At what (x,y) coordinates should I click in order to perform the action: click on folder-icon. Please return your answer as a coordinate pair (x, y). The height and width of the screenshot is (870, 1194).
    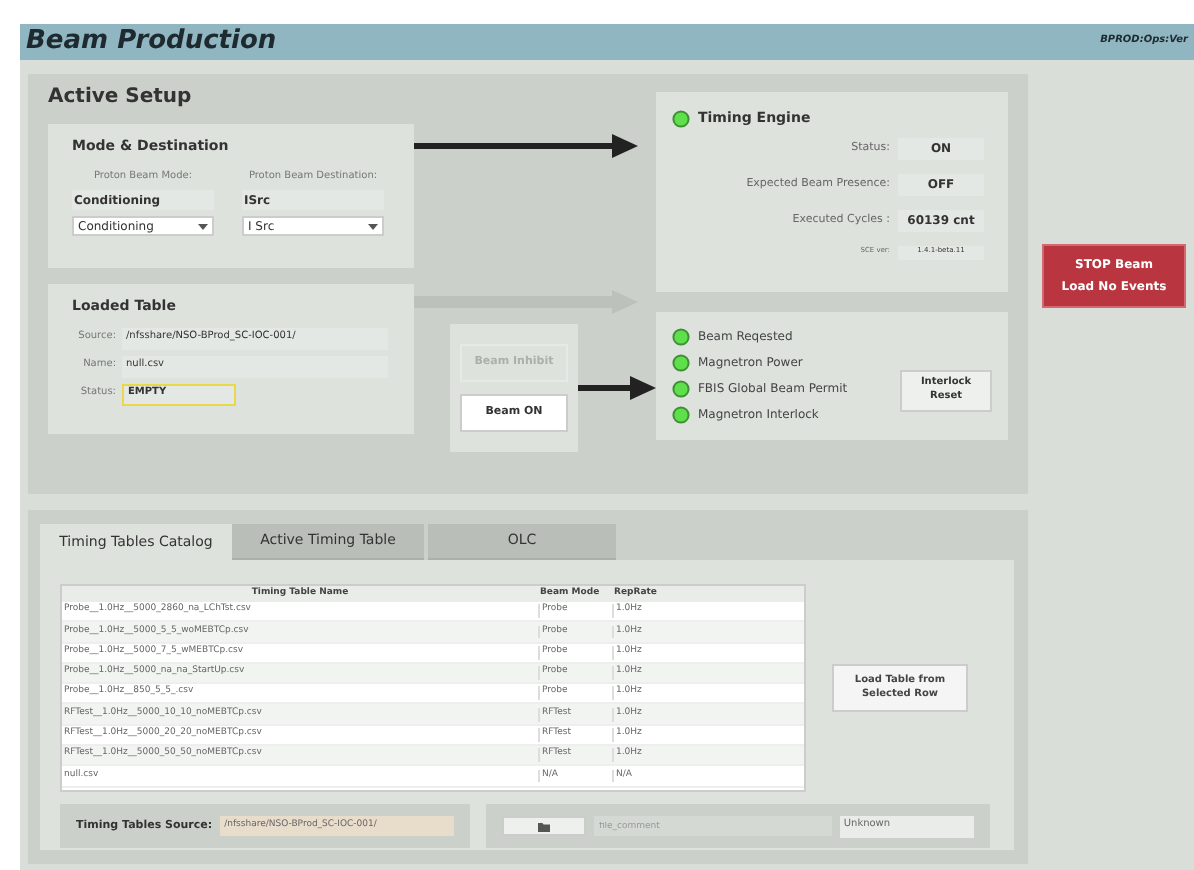
    Looking at the image, I should click on (544, 826).